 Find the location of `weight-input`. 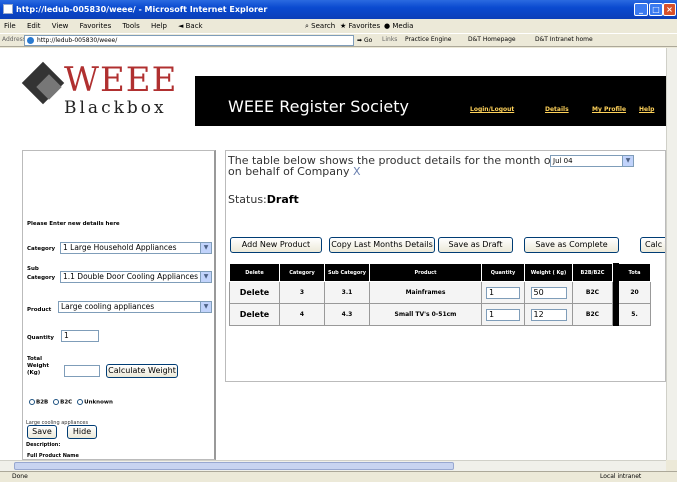

weight-input is located at coordinates (82, 371).